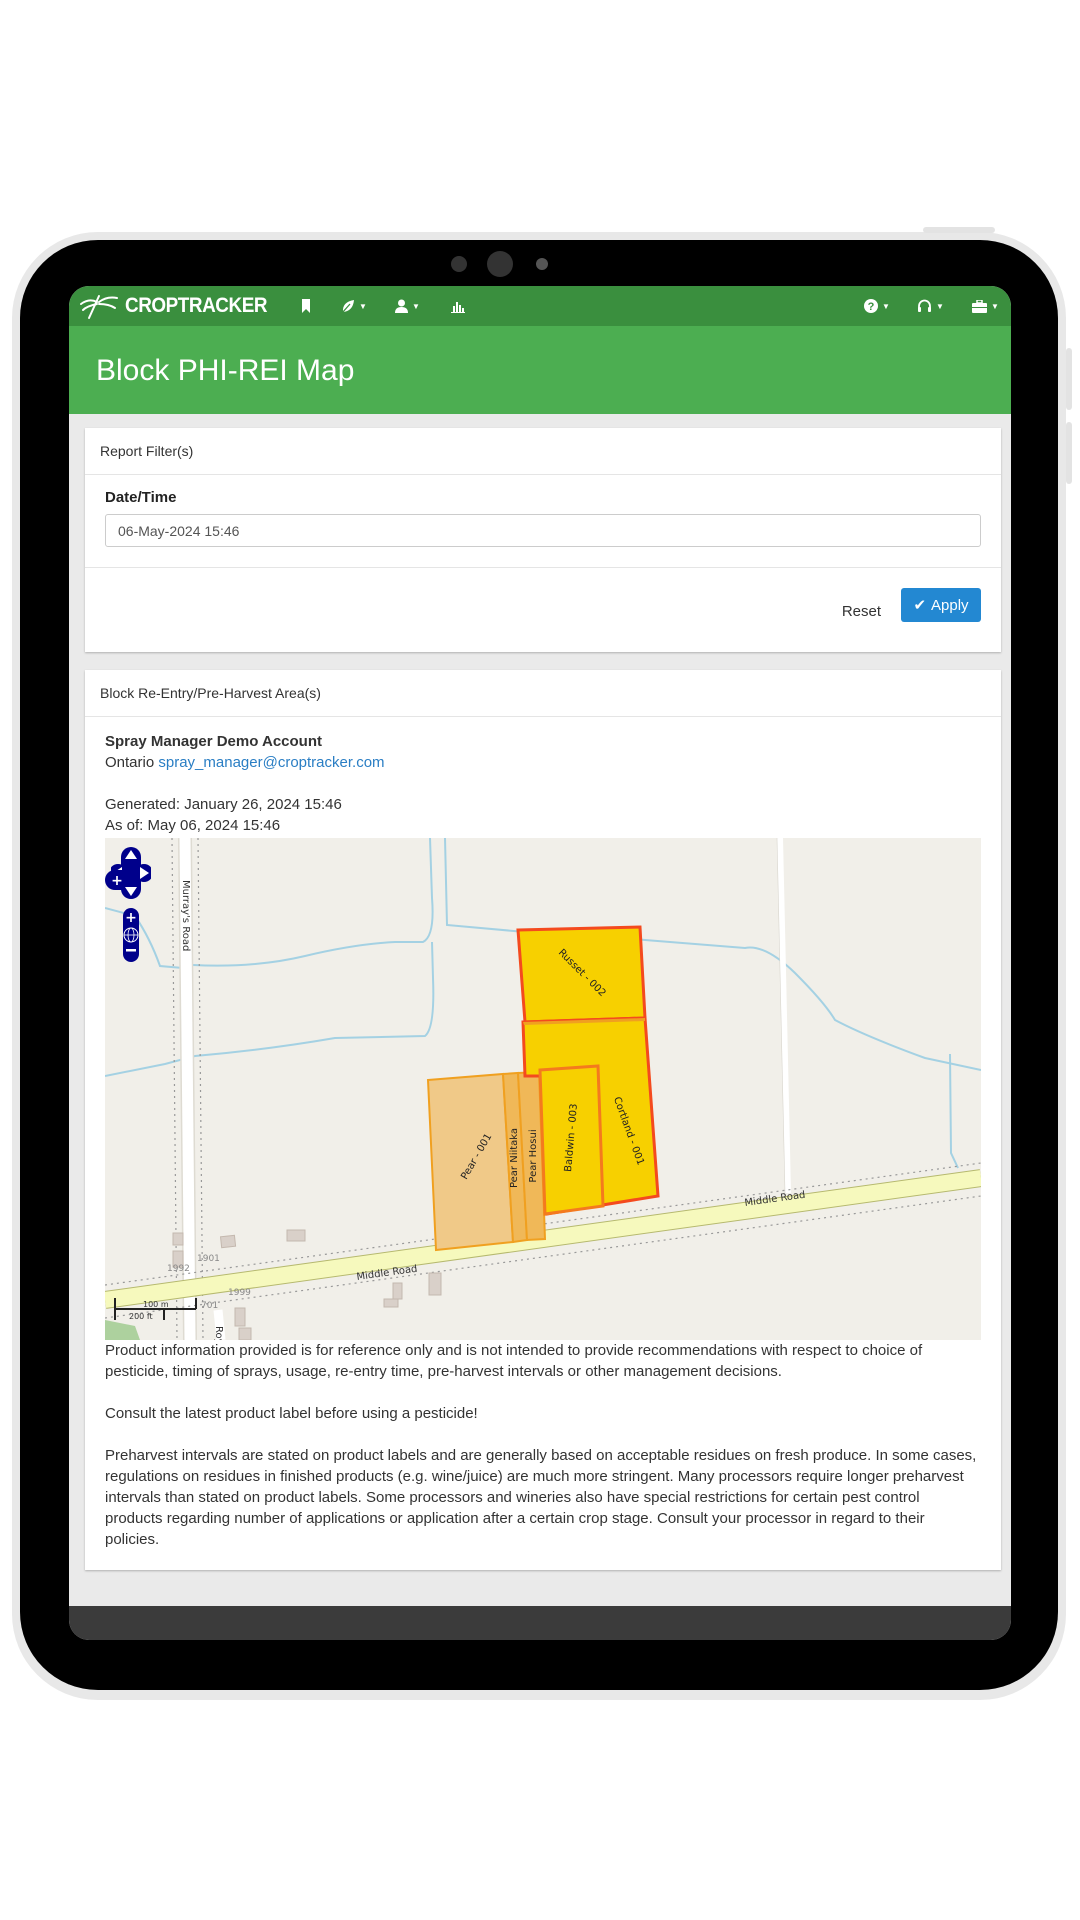  I want to click on zoom-control: +, so click(131, 935).